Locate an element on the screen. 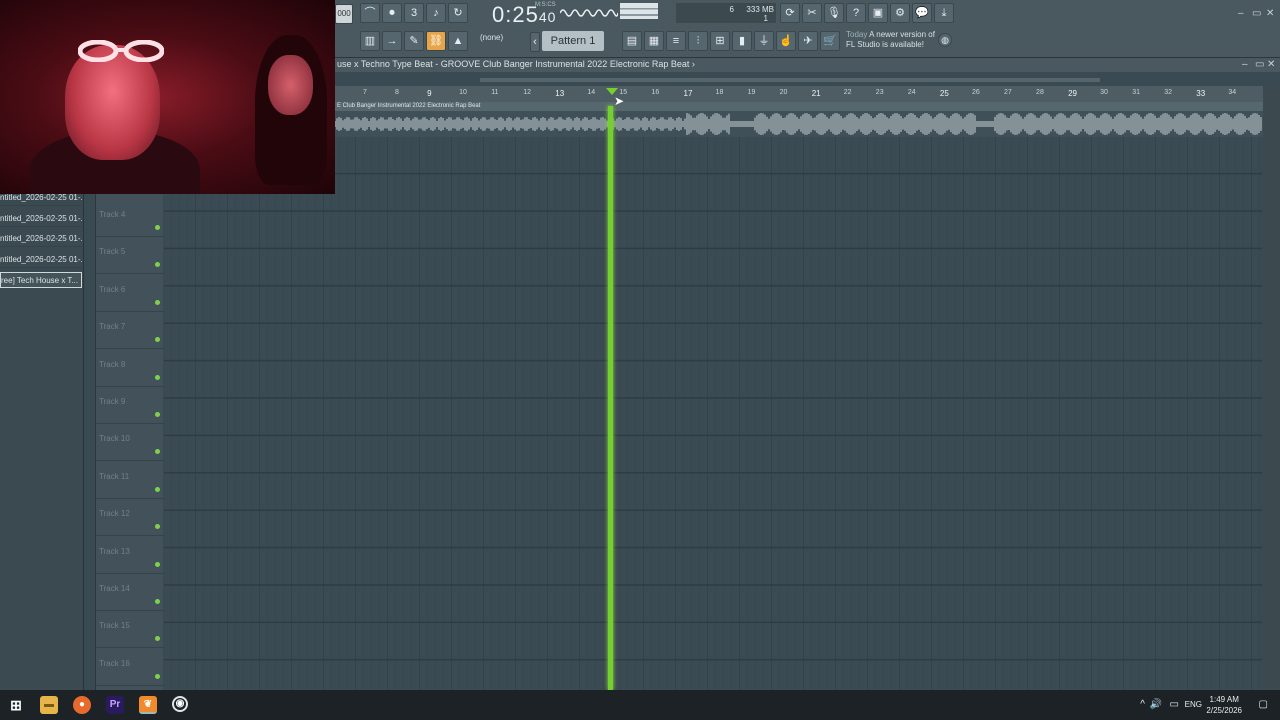 Image resolution: width=1280 pixels, height=720 pixels. step-edit-icon: ♪ is located at coordinates (436, 13).